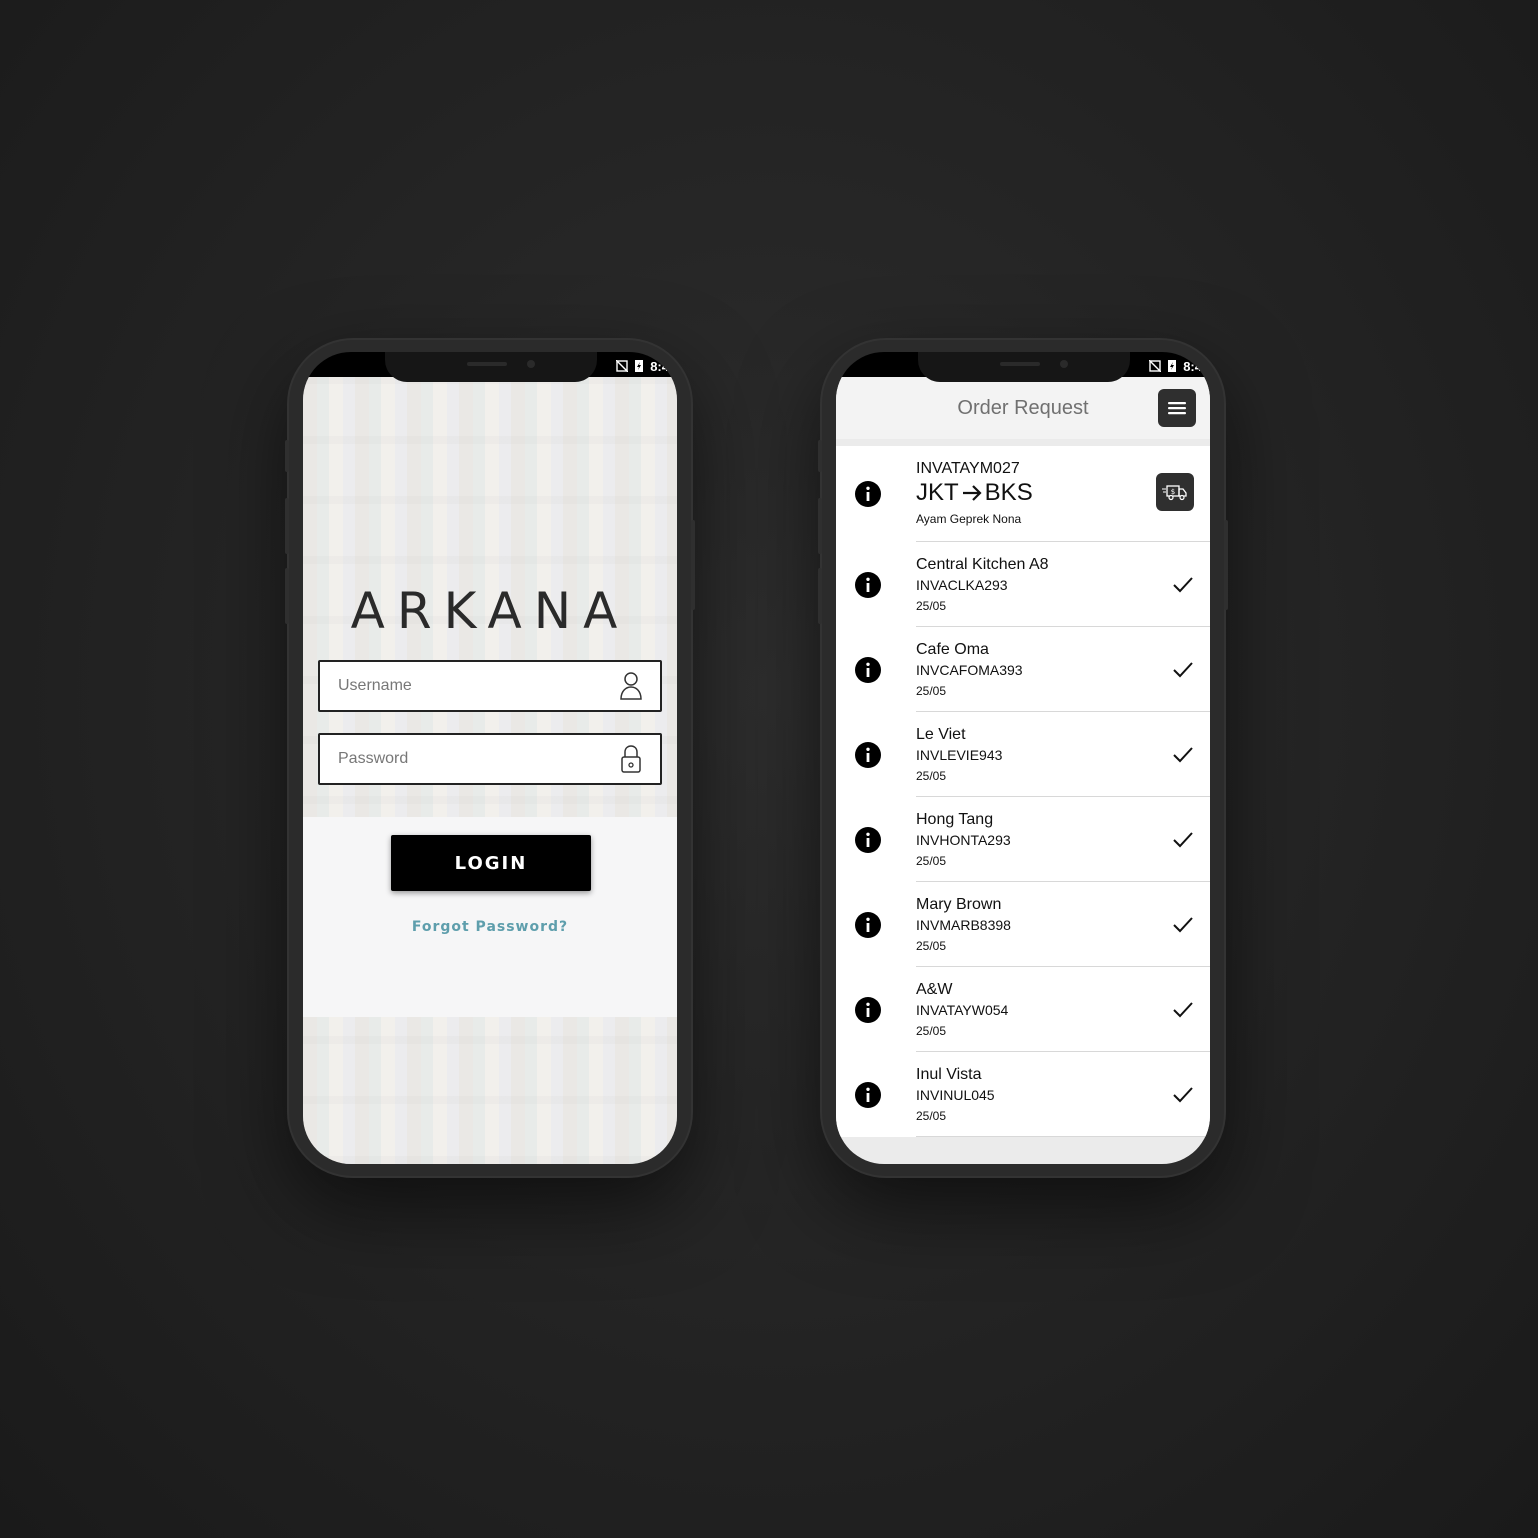 The width and height of the screenshot is (1538, 1538). What do you see at coordinates (941, 734) in the screenshot?
I see `order-name: Le Viet` at bounding box center [941, 734].